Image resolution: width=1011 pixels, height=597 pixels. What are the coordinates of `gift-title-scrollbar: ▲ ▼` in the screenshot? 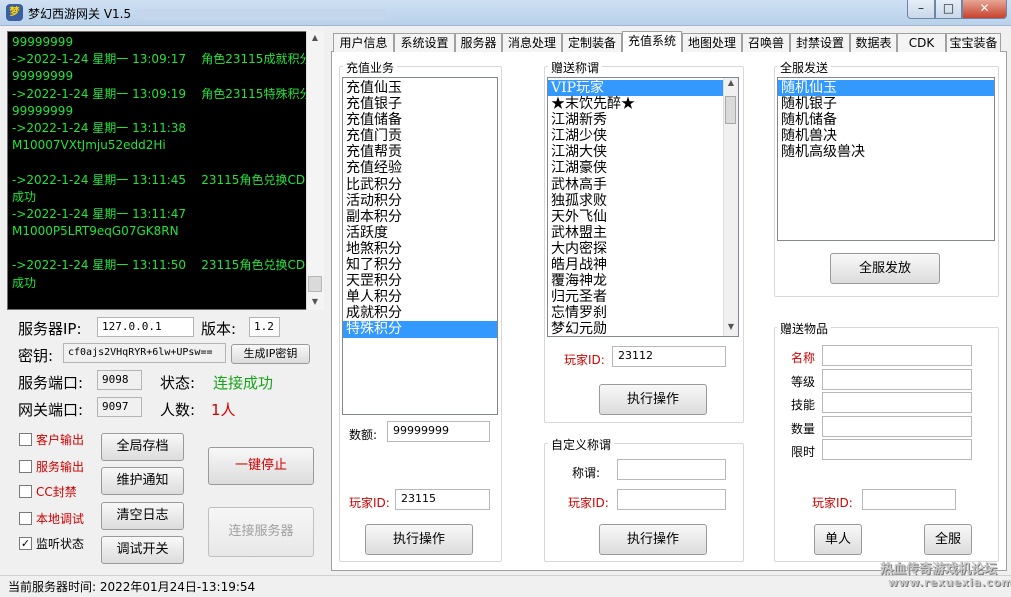 It's located at (730, 207).